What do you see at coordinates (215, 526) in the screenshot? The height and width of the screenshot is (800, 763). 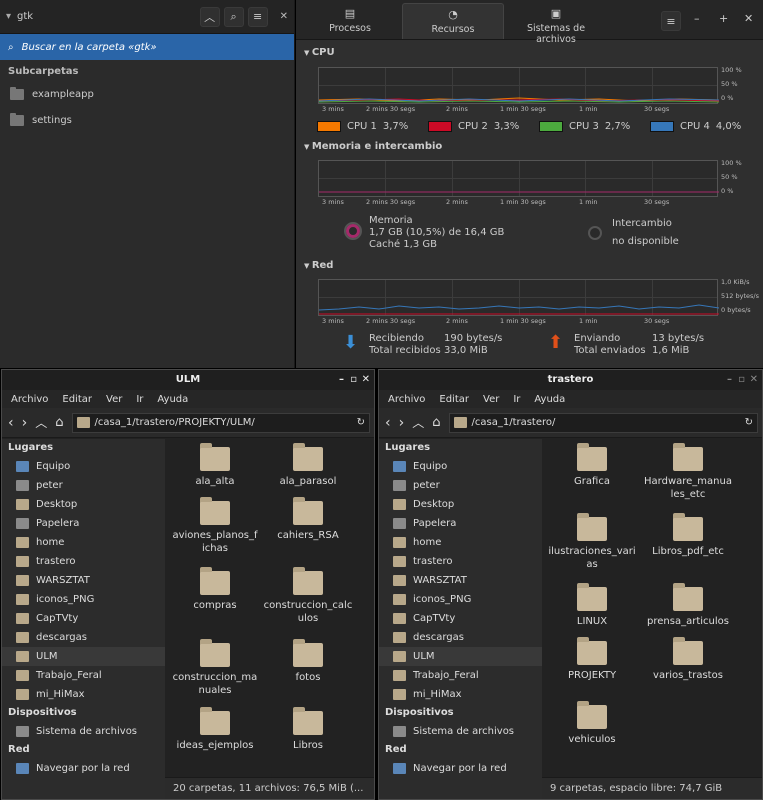 I see `folder-item: aviones_planos_f ichas` at bounding box center [215, 526].